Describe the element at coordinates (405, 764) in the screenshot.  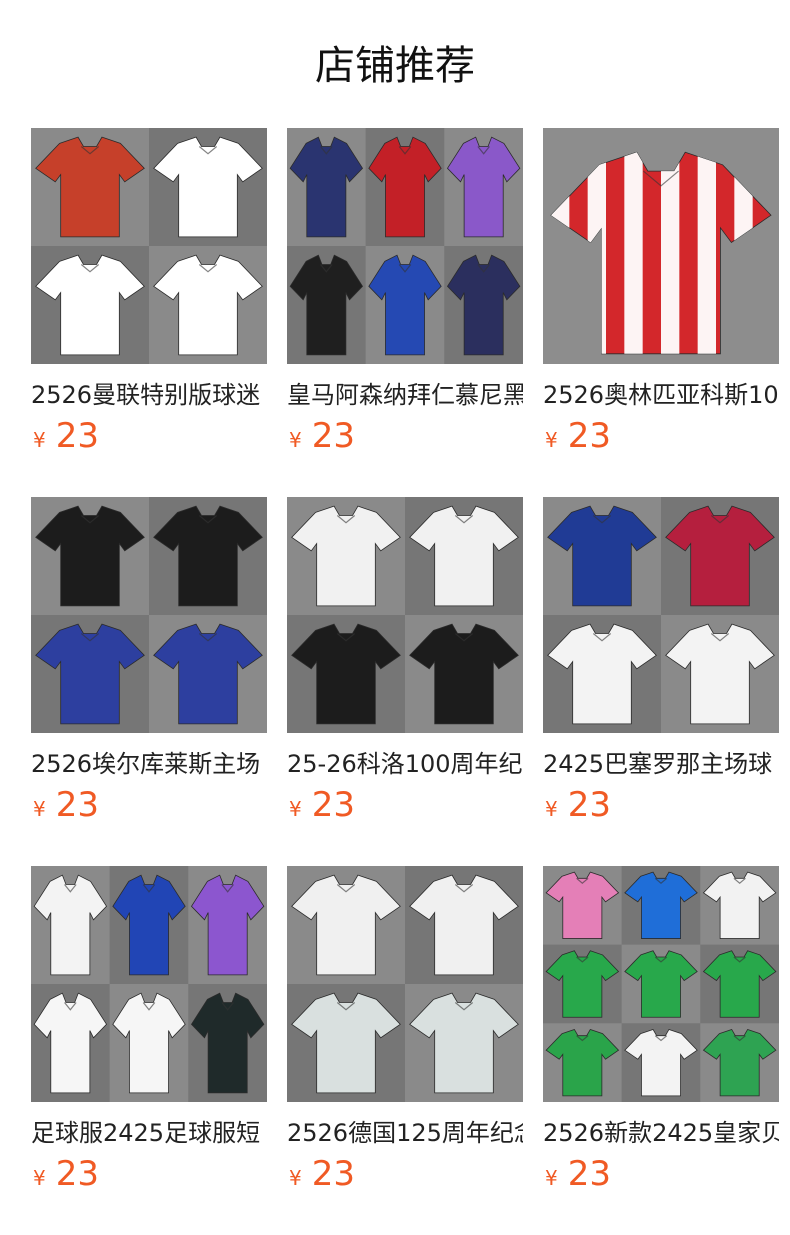
I see `product-title: 25-26科洛100周年纪念` at that location.